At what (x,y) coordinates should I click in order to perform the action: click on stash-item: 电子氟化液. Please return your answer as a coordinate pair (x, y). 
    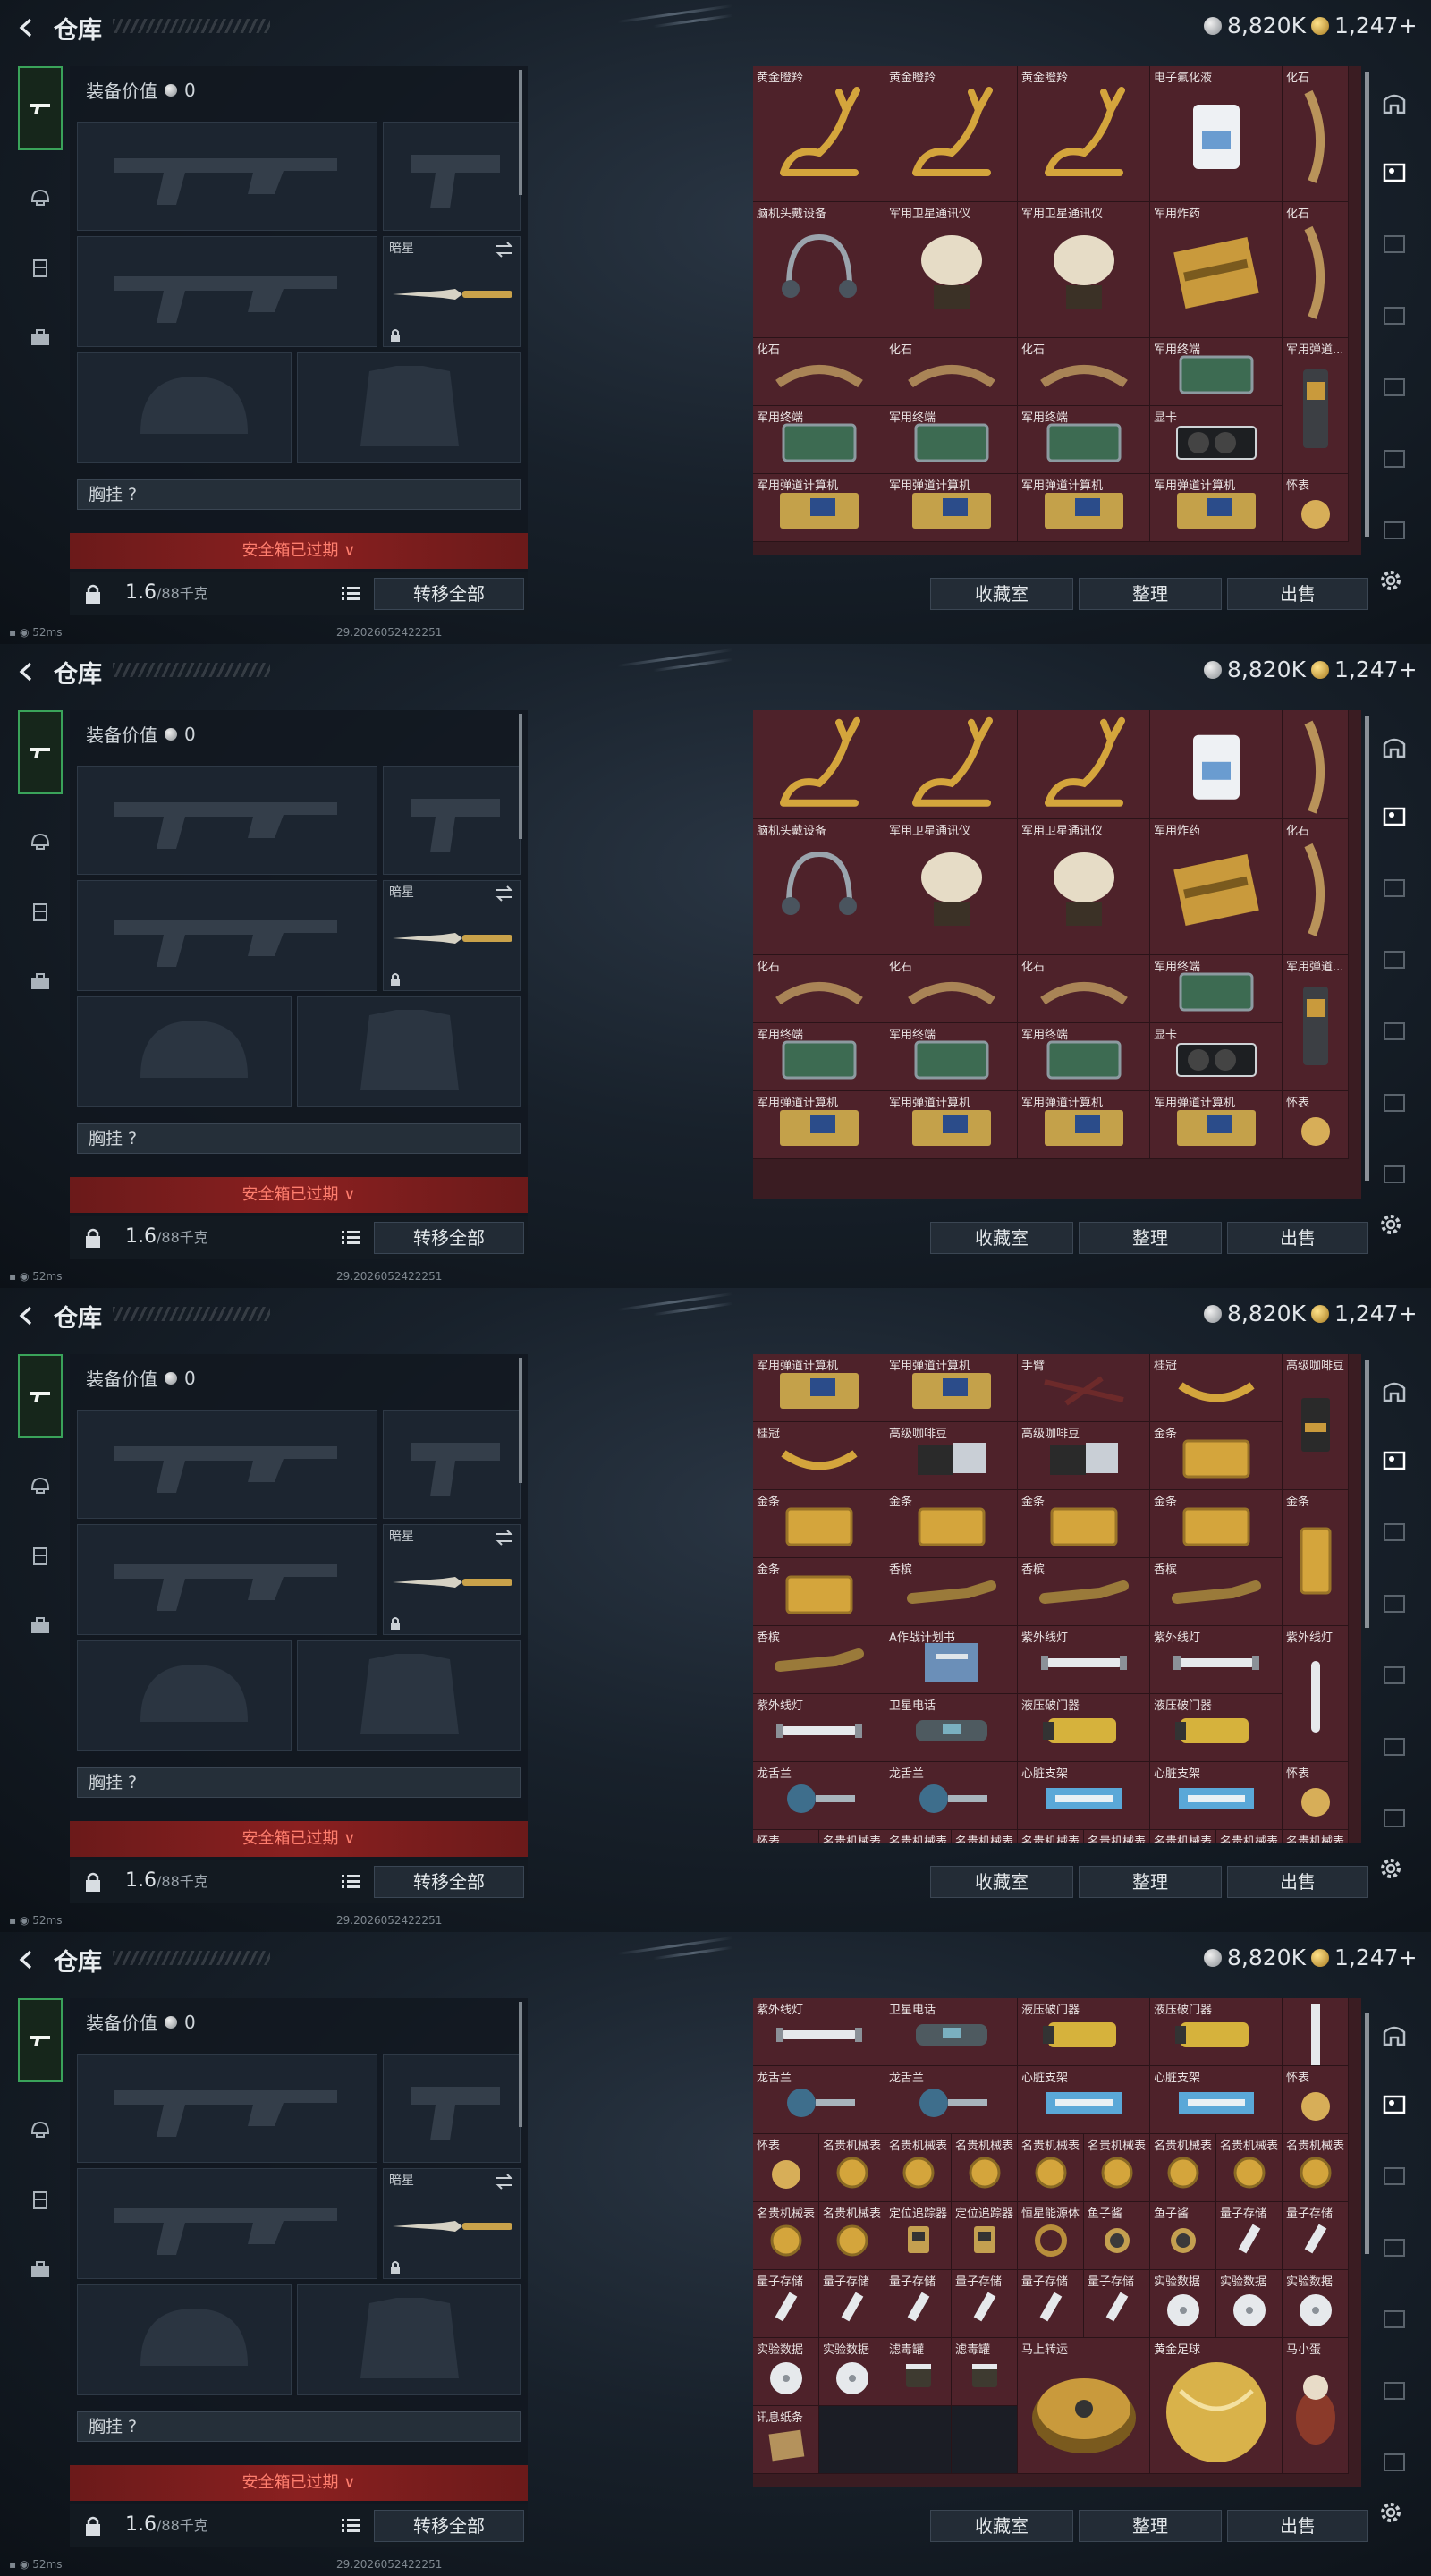
    Looking at the image, I should click on (1217, 134).